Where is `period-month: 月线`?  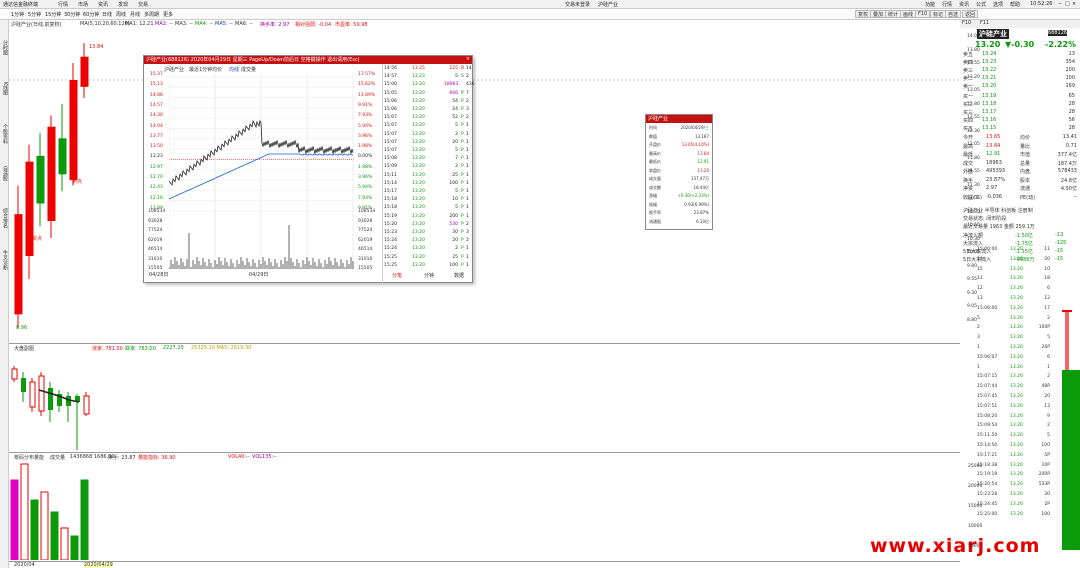
period-month: 月线 is located at coordinates (135, 14).